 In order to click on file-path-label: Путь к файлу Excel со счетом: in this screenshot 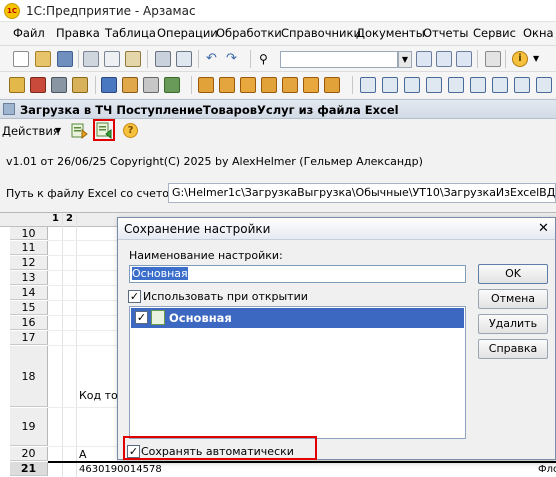, I will do `click(94, 193)`.